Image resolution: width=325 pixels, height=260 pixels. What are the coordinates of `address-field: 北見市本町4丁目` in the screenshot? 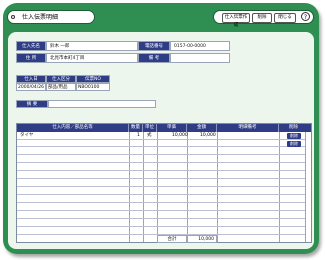 It's located at (92, 58).